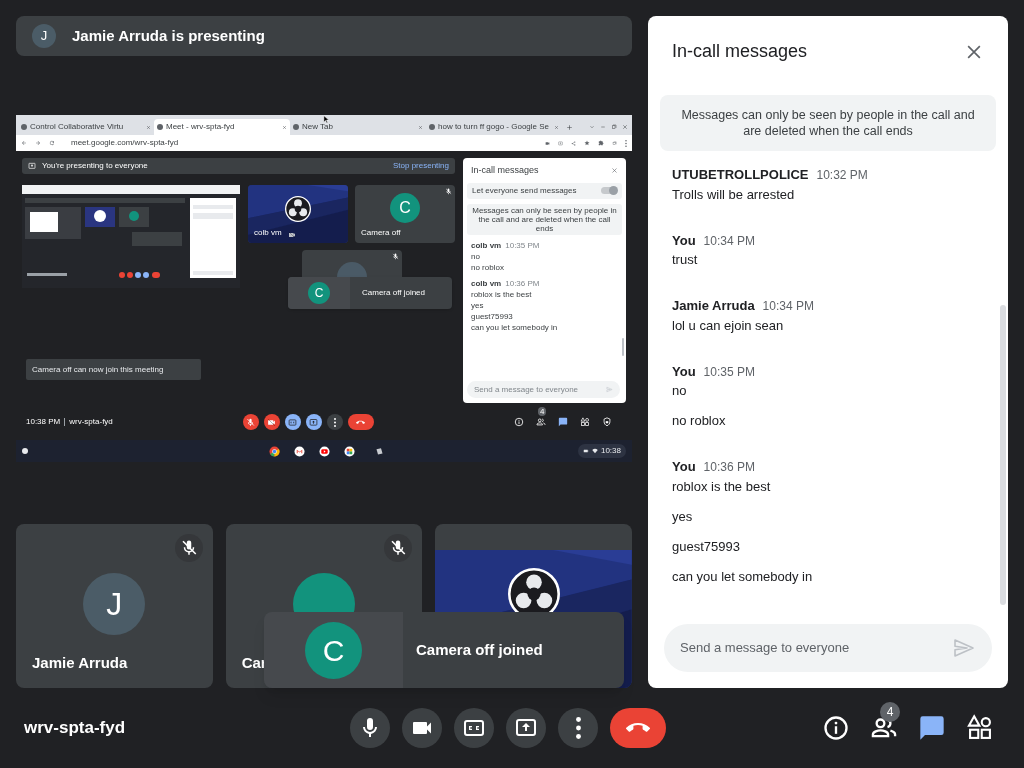  What do you see at coordinates (86, 127) in the screenshot?
I see `browser-tab: Control Collaborative Virtu` at bounding box center [86, 127].